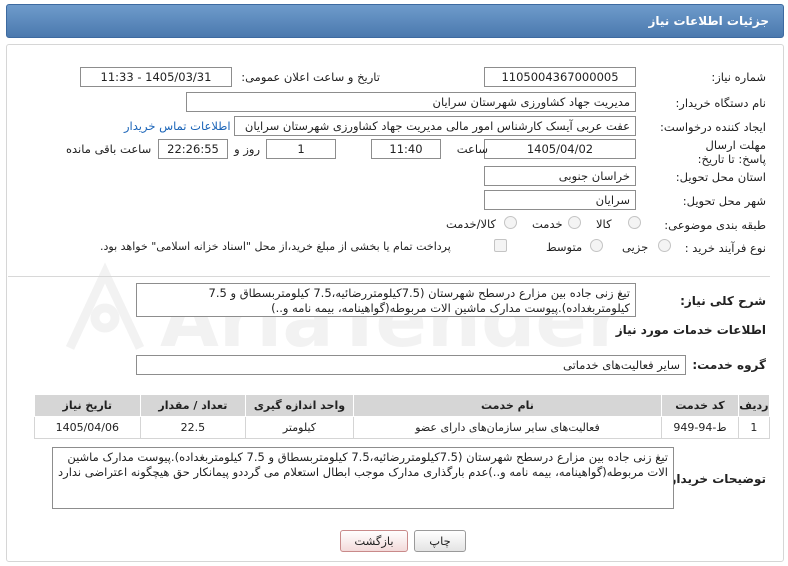 The height and width of the screenshot is (566, 788). I want to click on service-group-label: گروه خدمت:, so click(729, 365).